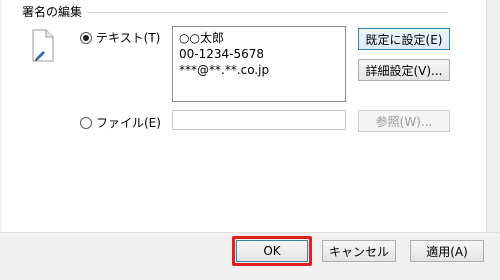 This screenshot has width=500, height=280. I want to click on file-option: ファイル(E), so click(120, 122).